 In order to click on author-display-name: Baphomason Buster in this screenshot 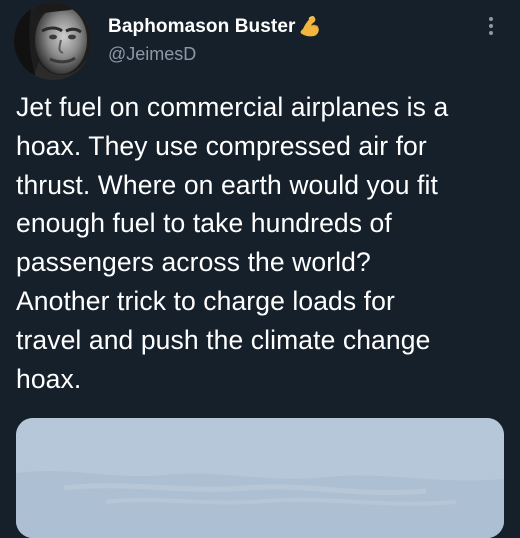, I will do `click(202, 27)`.